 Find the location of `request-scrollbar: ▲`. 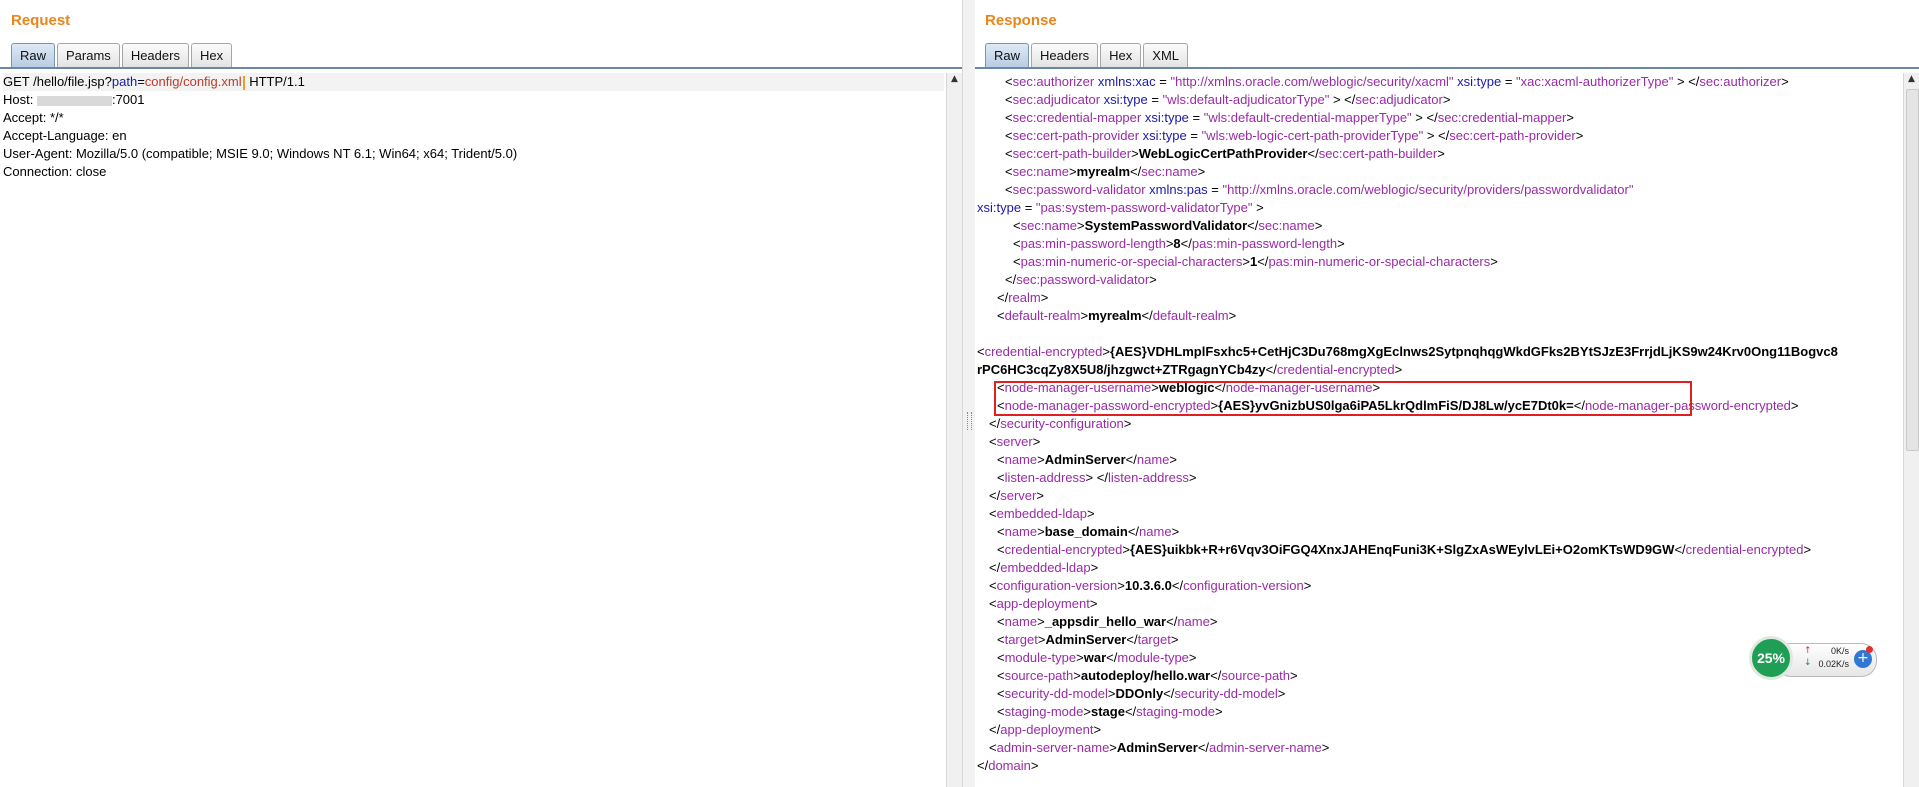

request-scrollbar: ▲ is located at coordinates (954, 430).